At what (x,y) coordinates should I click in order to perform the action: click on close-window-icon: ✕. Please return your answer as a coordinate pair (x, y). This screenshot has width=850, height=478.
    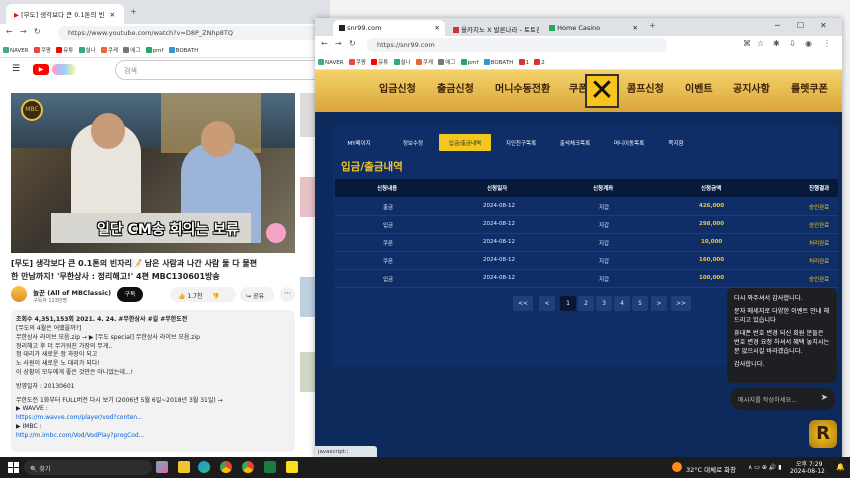
    Looking at the image, I should click on (823, 25).